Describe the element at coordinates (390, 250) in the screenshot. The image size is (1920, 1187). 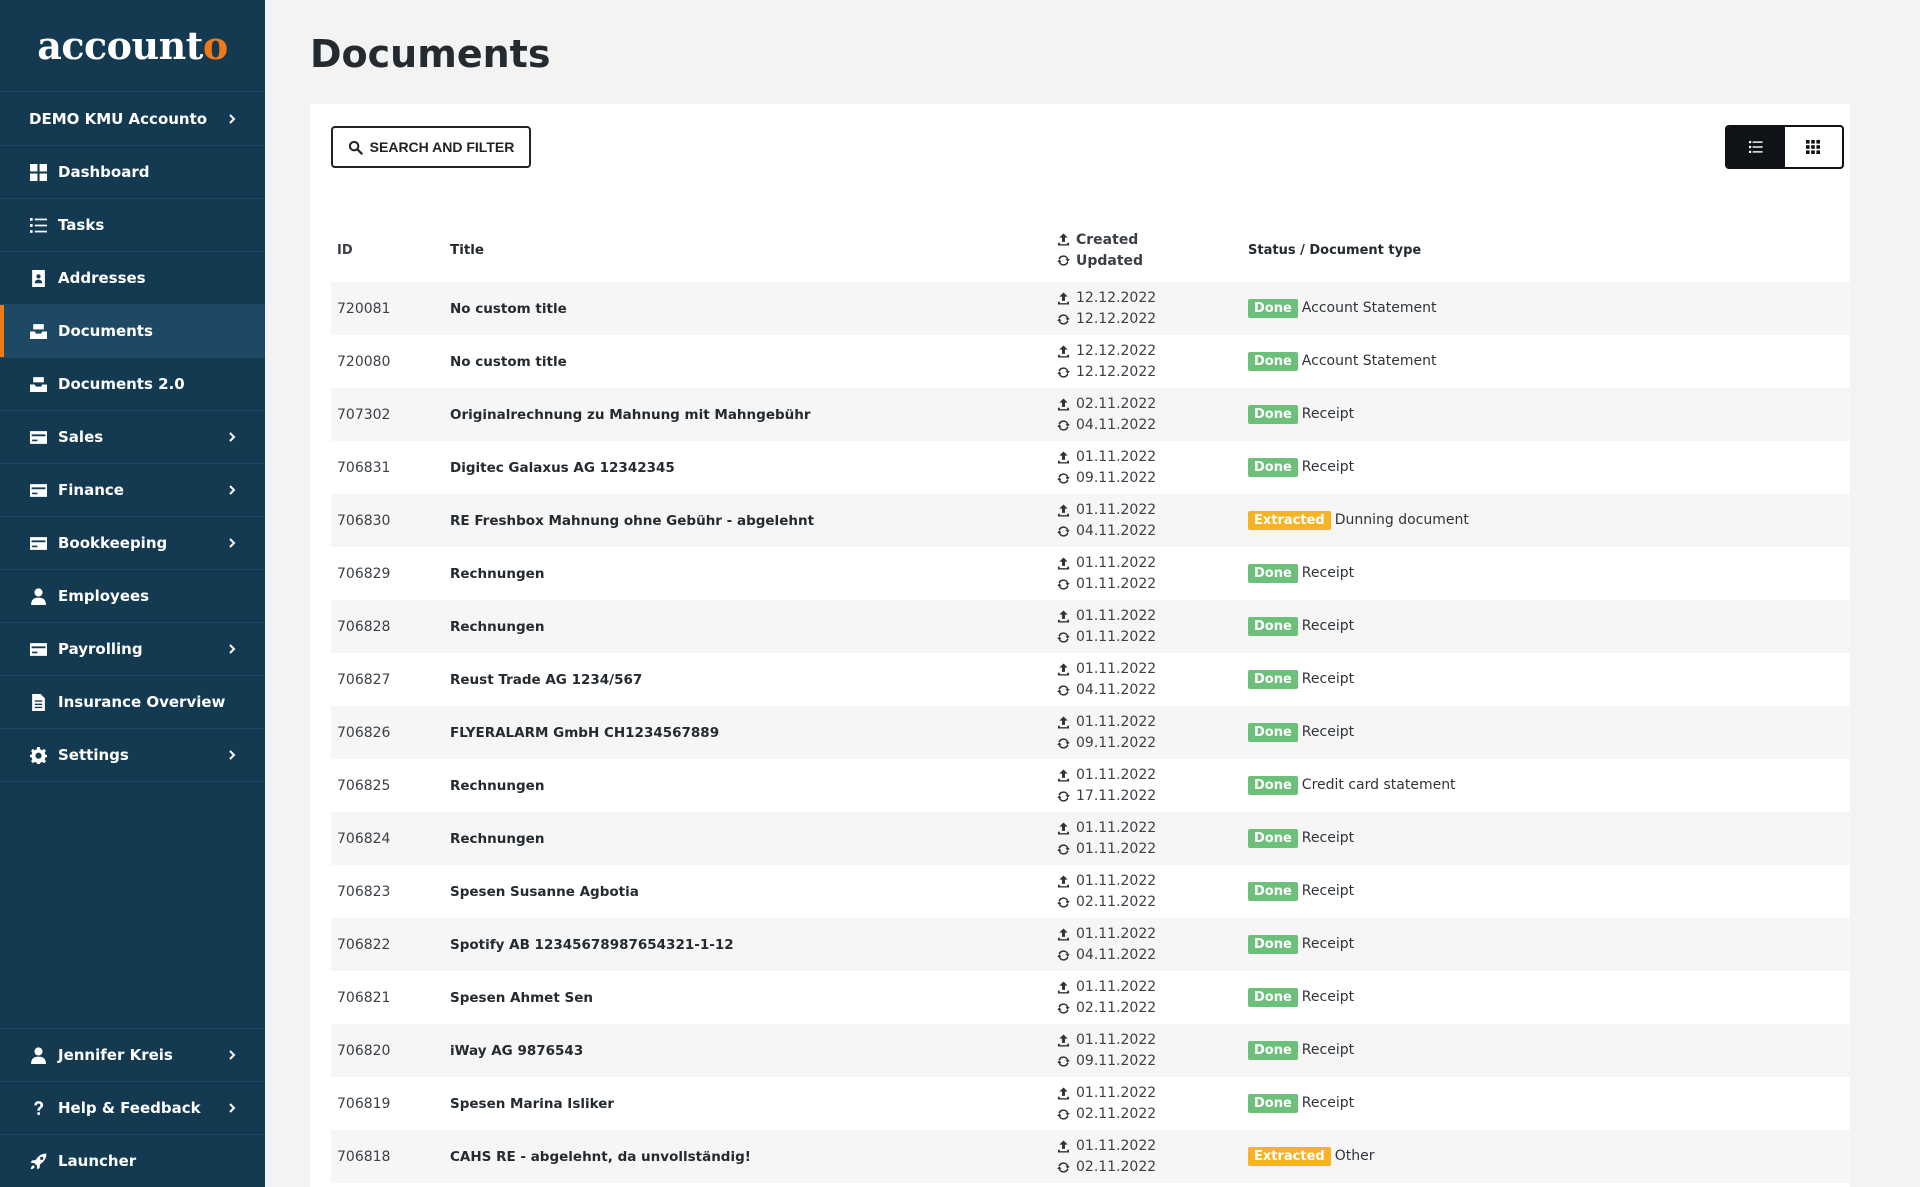
I see `column-header-id: ID` at that location.